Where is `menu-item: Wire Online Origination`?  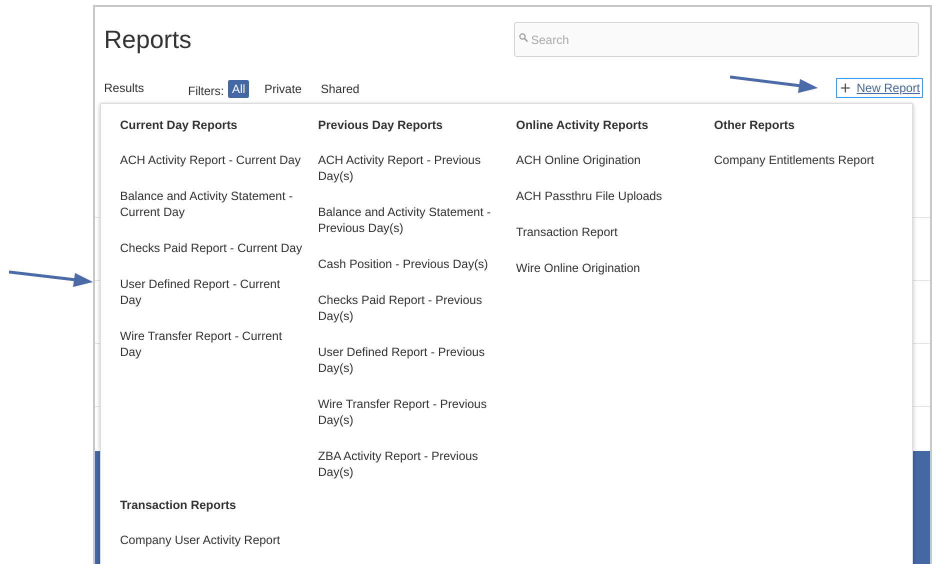
menu-item: Wire Online Origination is located at coordinates (578, 268).